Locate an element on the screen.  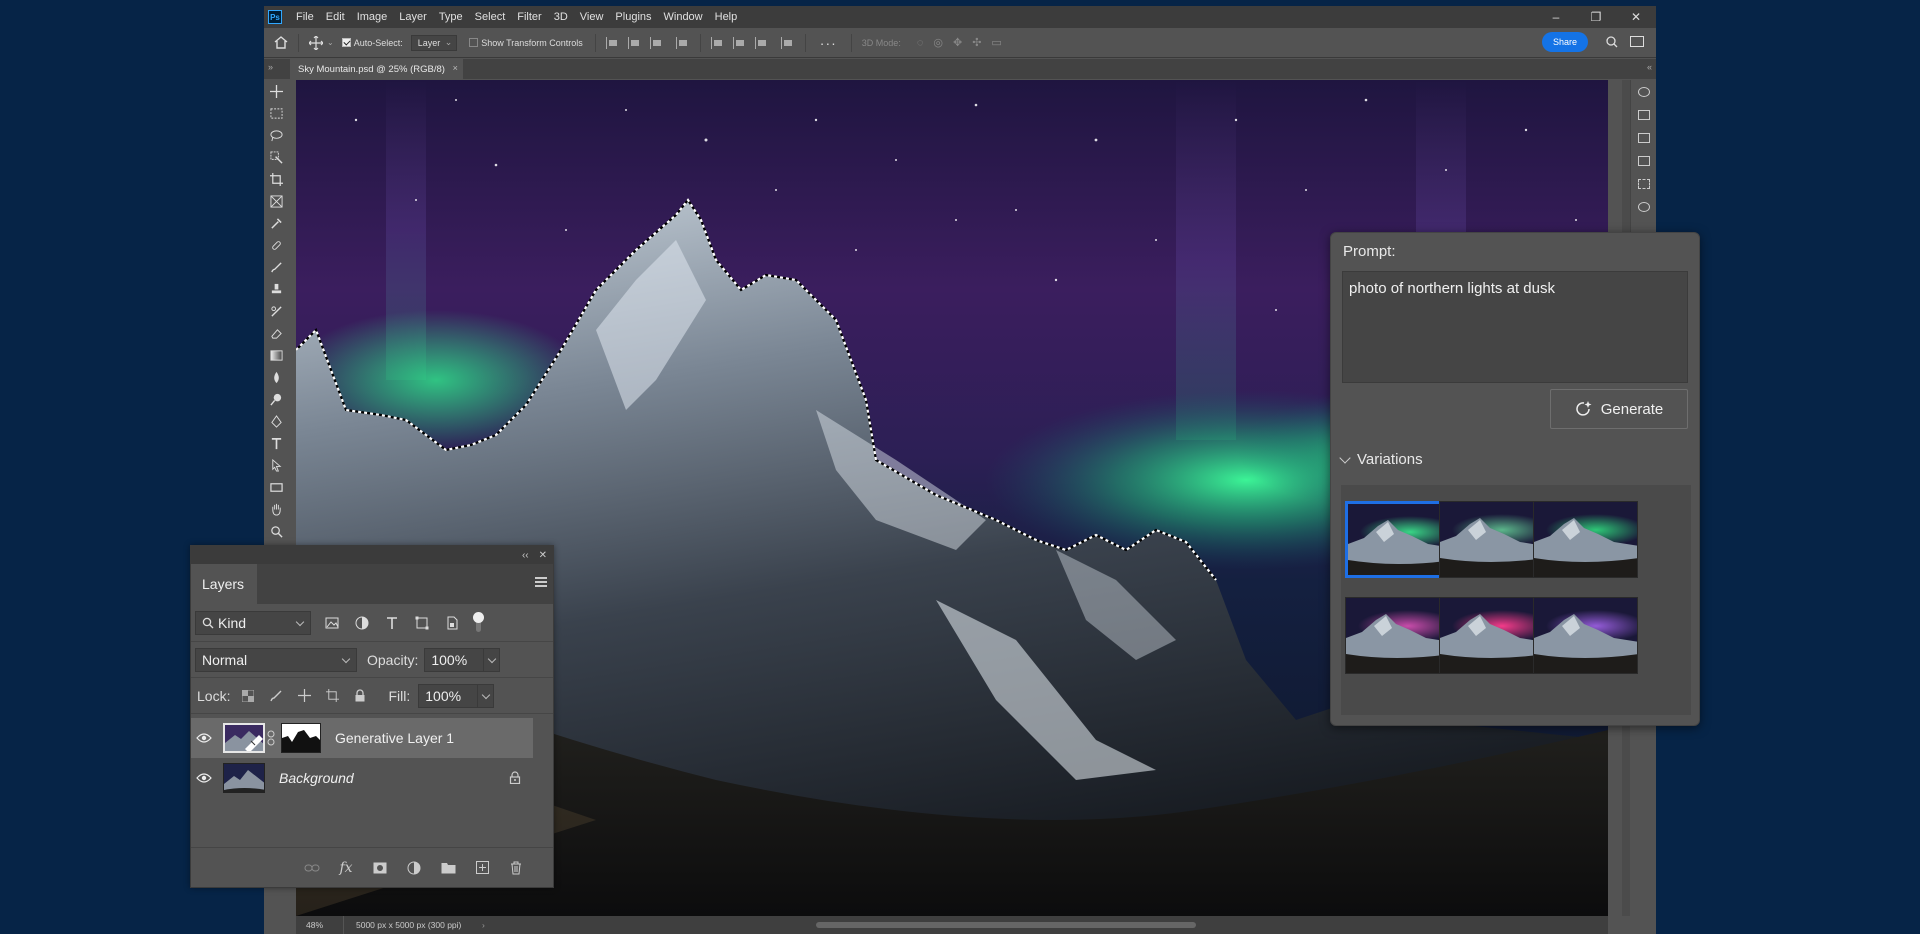
lock-transparent-icon is located at coordinates (248, 696).